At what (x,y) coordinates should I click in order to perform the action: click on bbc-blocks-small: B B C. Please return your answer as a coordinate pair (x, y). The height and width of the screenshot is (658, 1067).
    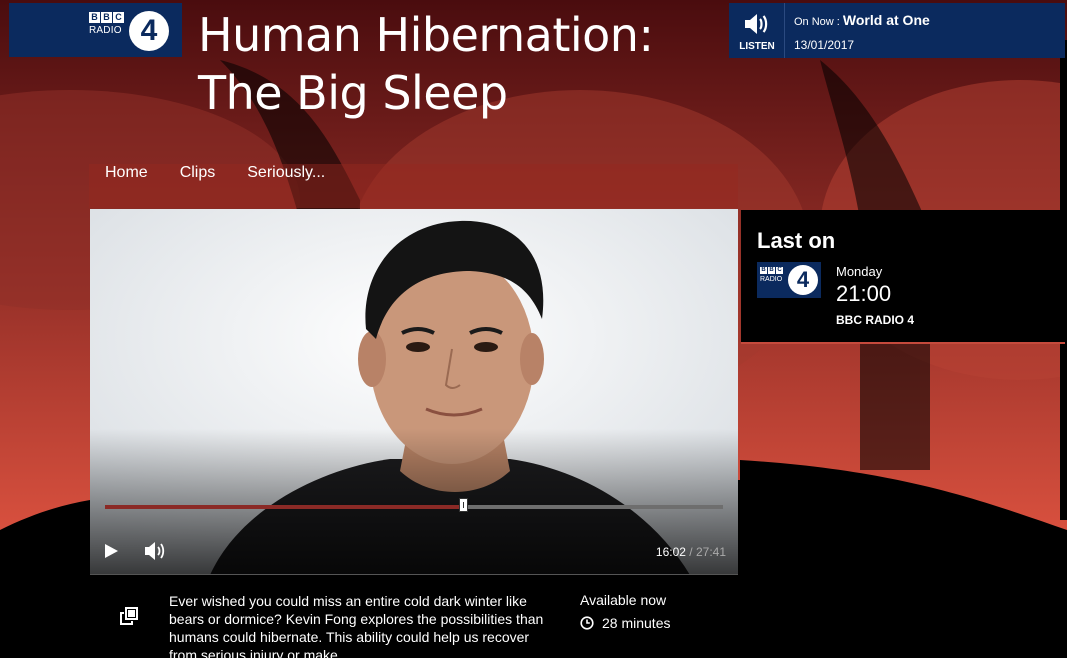
    Looking at the image, I should click on (771, 270).